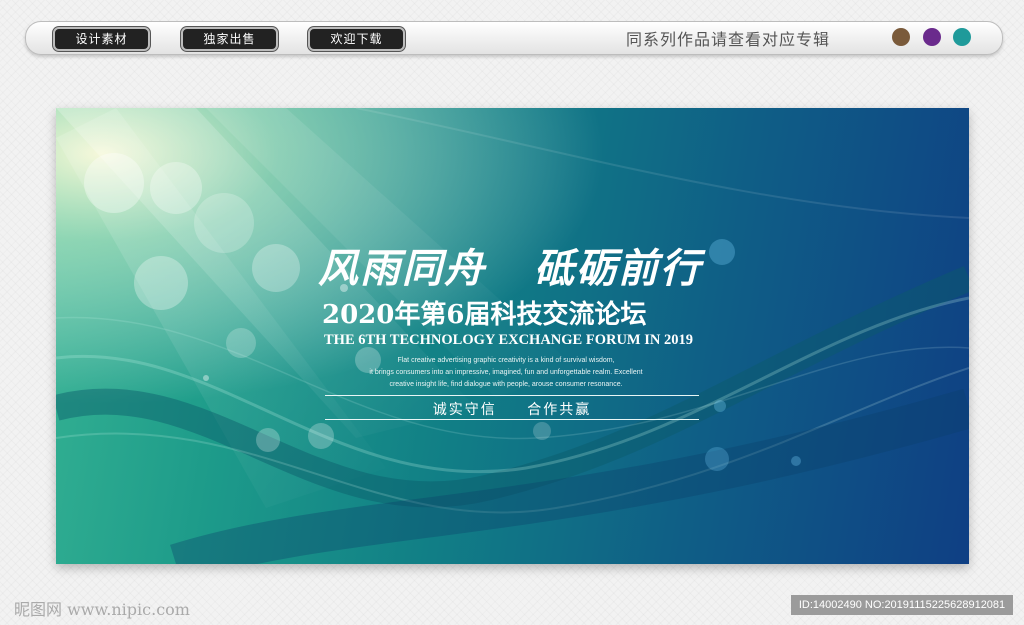  Describe the element at coordinates (559, 410) in the screenshot. I see `slogan-right: 合作共赢` at that location.